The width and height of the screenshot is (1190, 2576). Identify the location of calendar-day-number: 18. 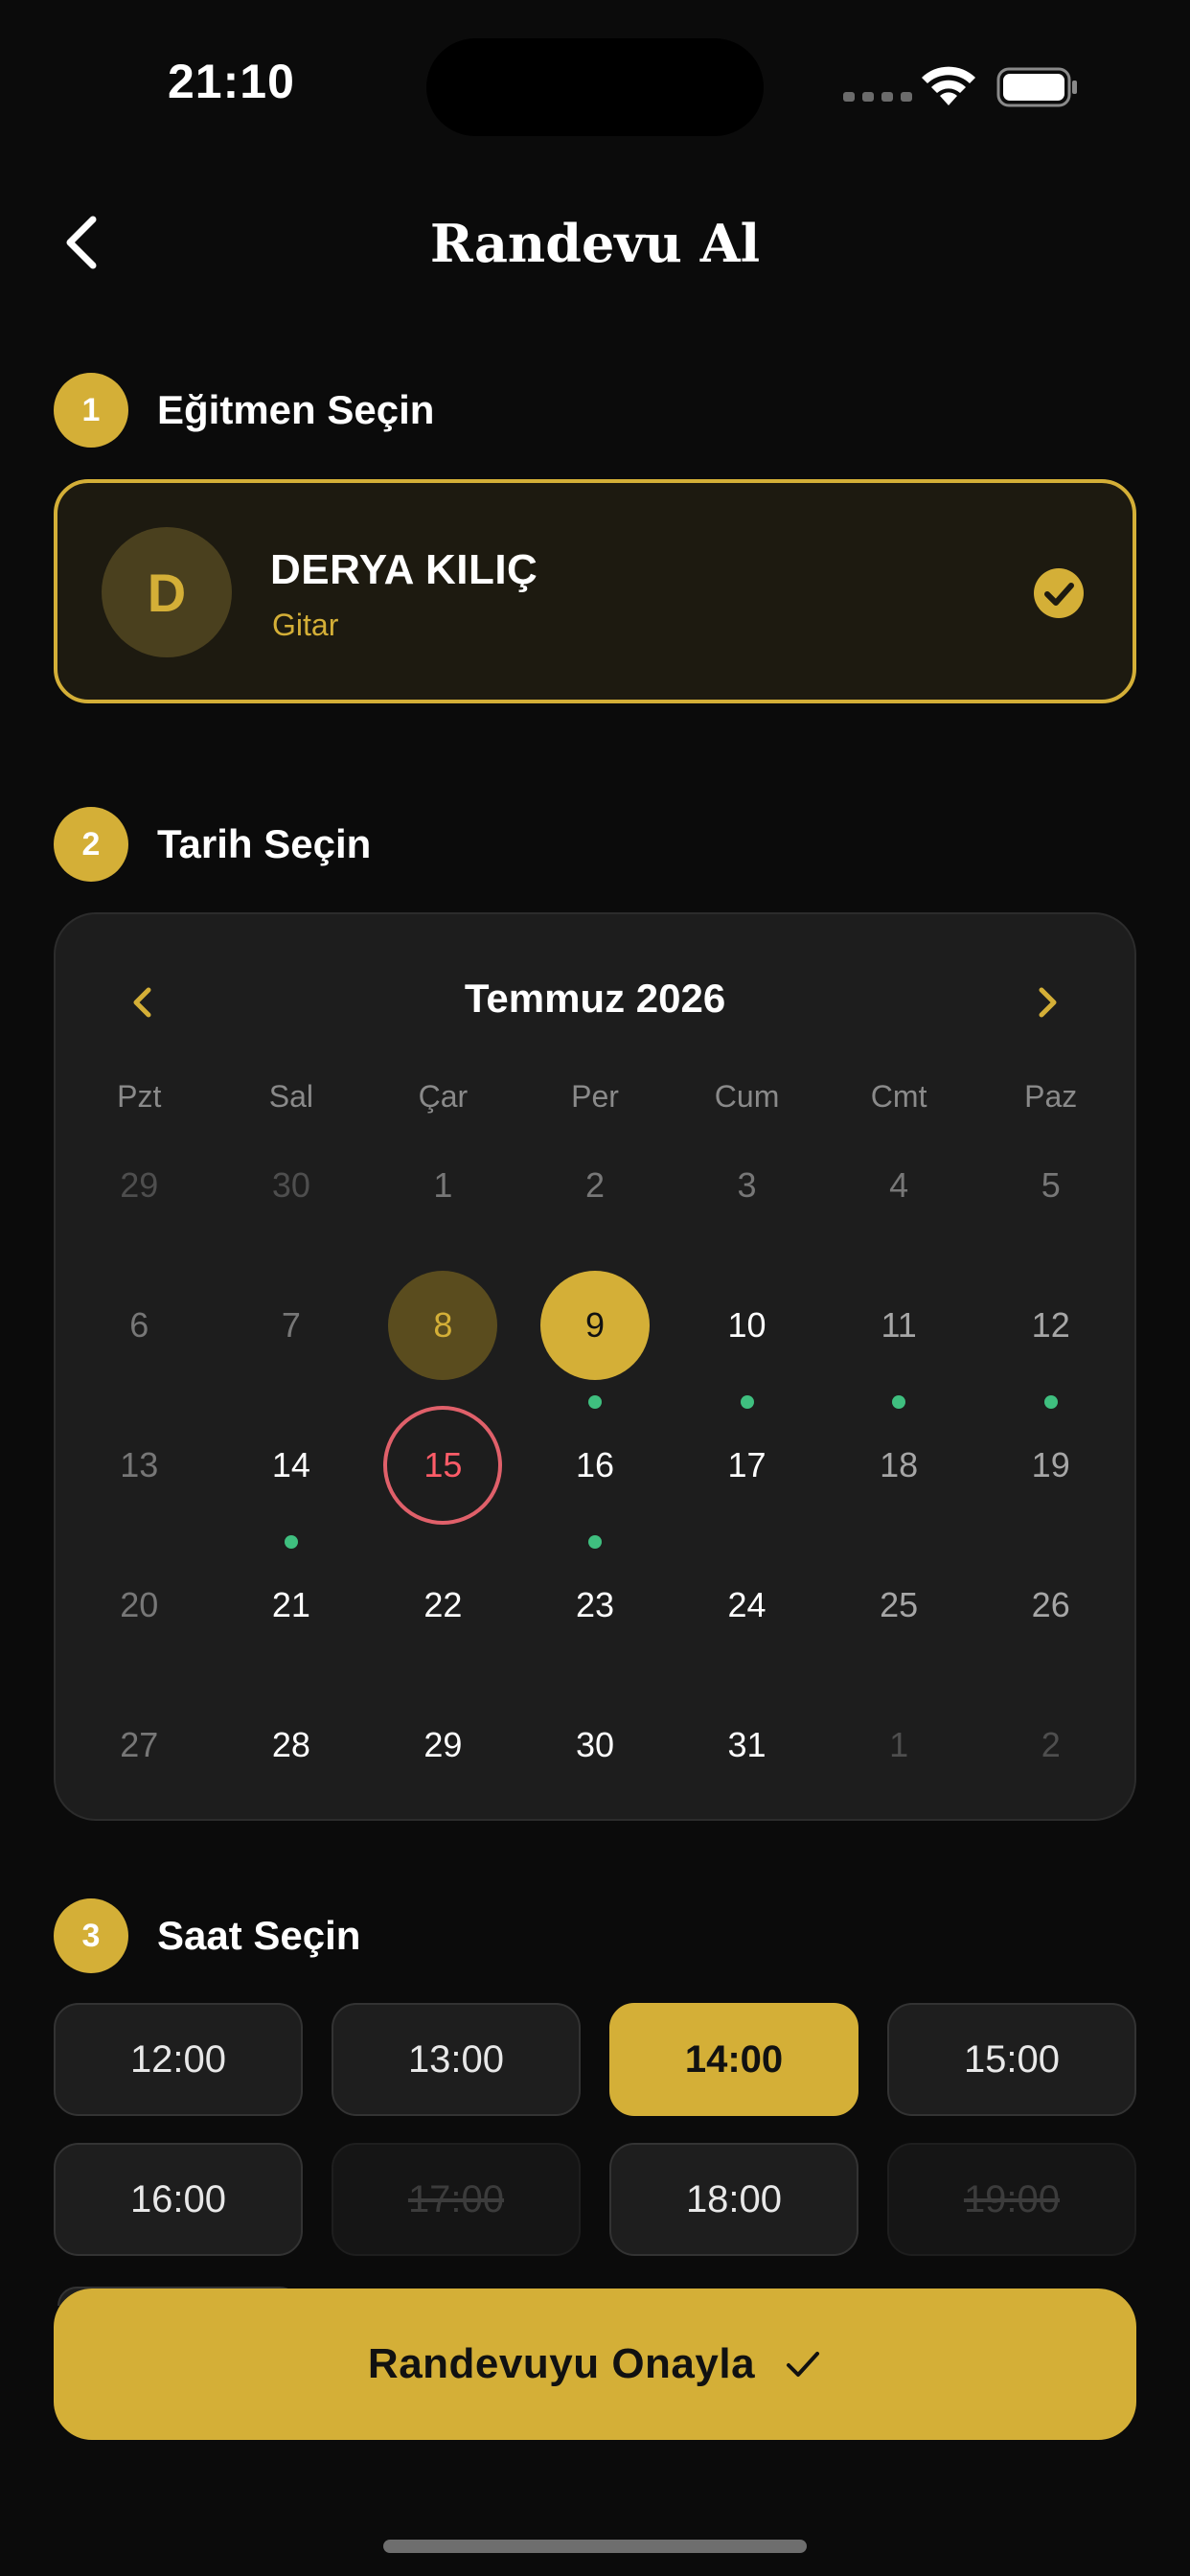
(900, 1464).